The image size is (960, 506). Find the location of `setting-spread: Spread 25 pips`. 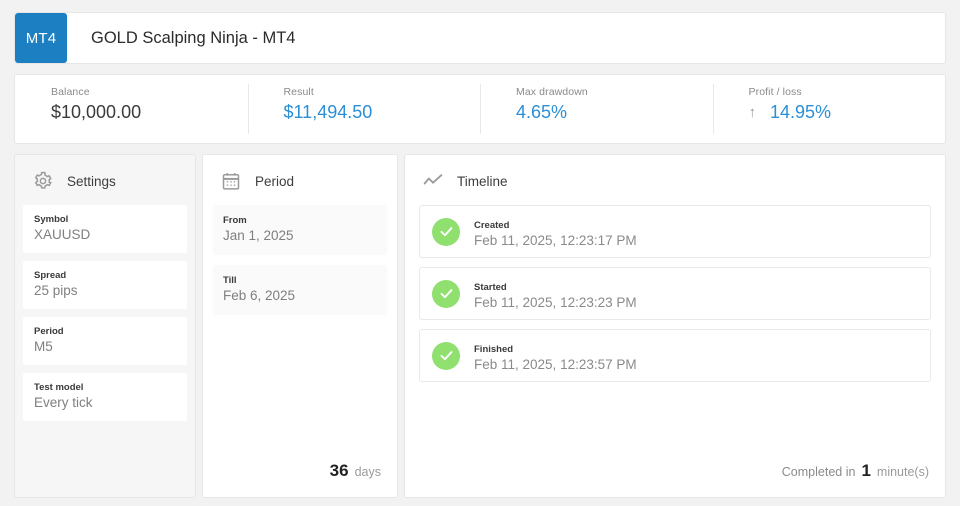

setting-spread: Spread 25 pips is located at coordinates (105, 285).